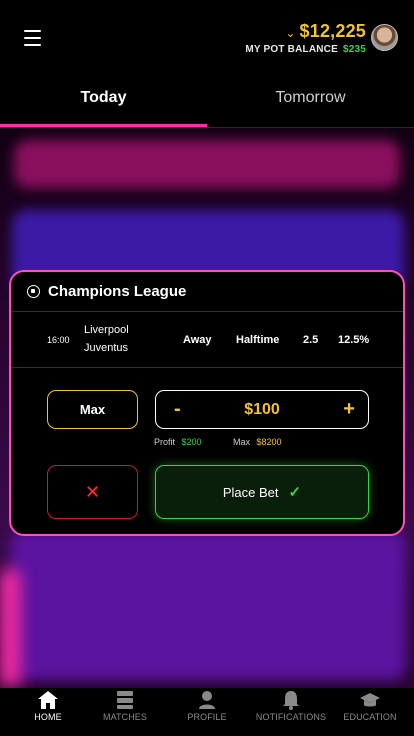 This screenshot has width=414, height=736. What do you see at coordinates (295, 492) in the screenshot?
I see `checkmark-icon: ✓` at bounding box center [295, 492].